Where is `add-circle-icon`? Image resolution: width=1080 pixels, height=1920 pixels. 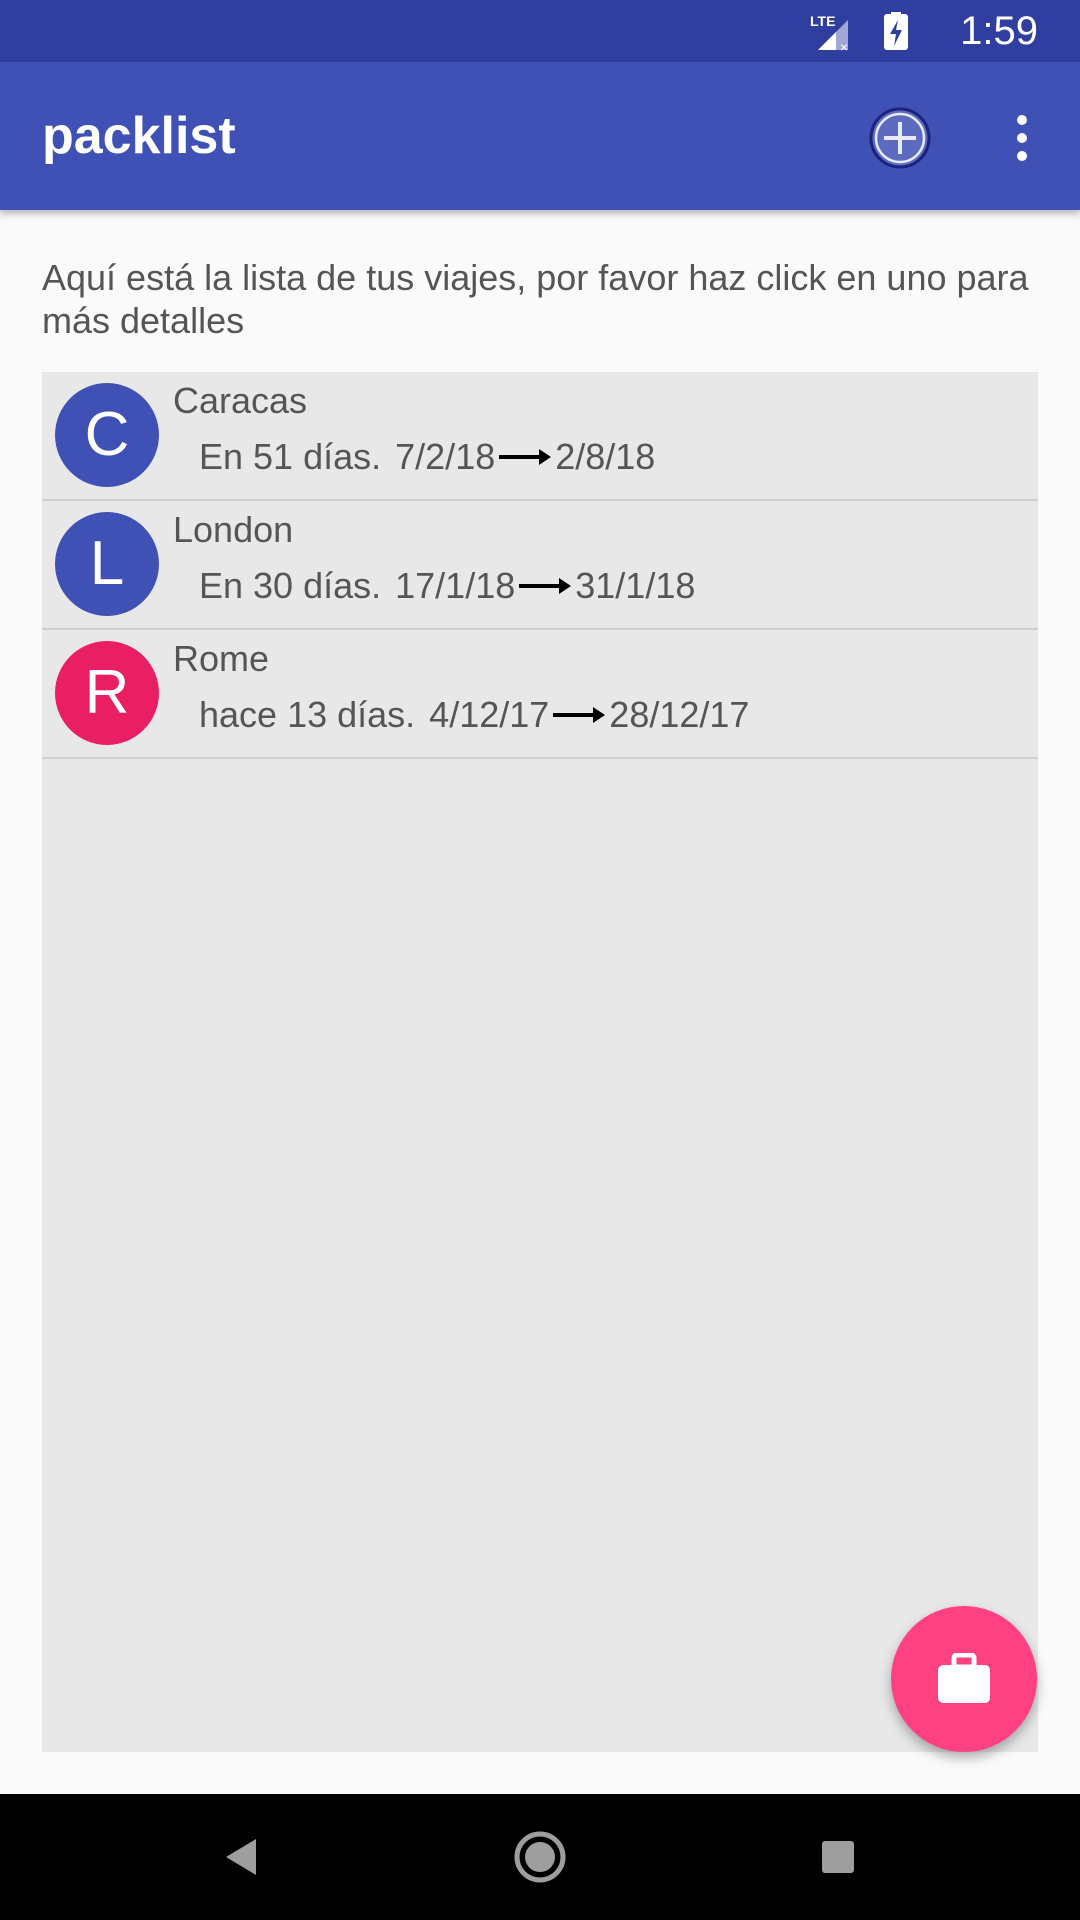
add-circle-icon is located at coordinates (900, 138).